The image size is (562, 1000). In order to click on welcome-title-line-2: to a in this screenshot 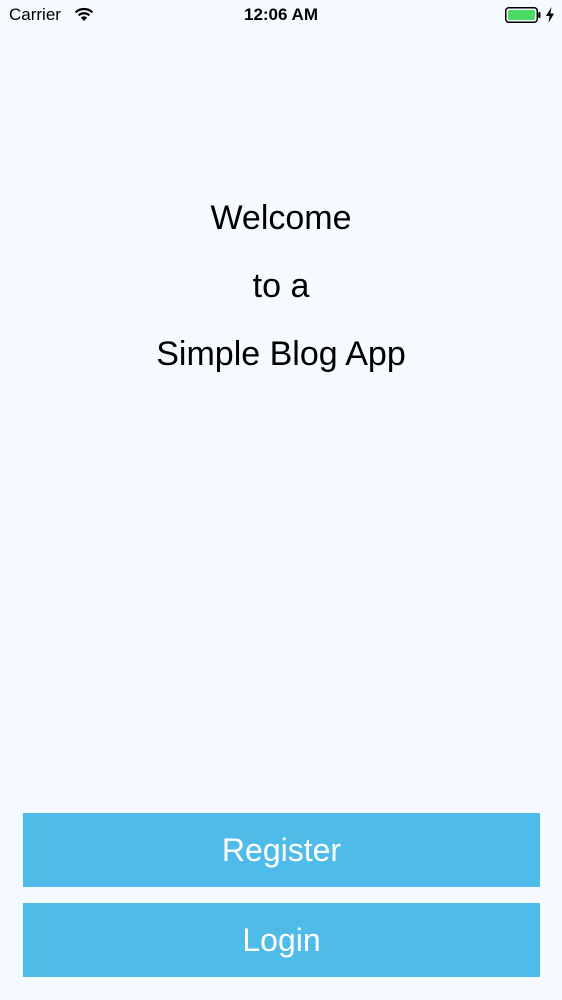, I will do `click(281, 286)`.